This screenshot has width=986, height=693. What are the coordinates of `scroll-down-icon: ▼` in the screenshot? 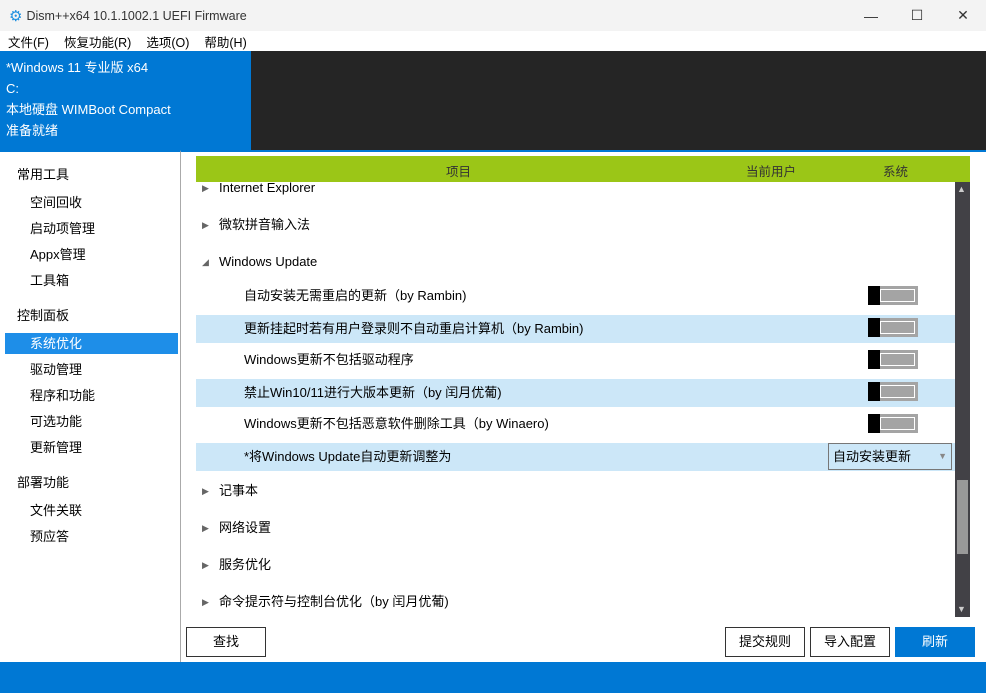 It's located at (961, 609).